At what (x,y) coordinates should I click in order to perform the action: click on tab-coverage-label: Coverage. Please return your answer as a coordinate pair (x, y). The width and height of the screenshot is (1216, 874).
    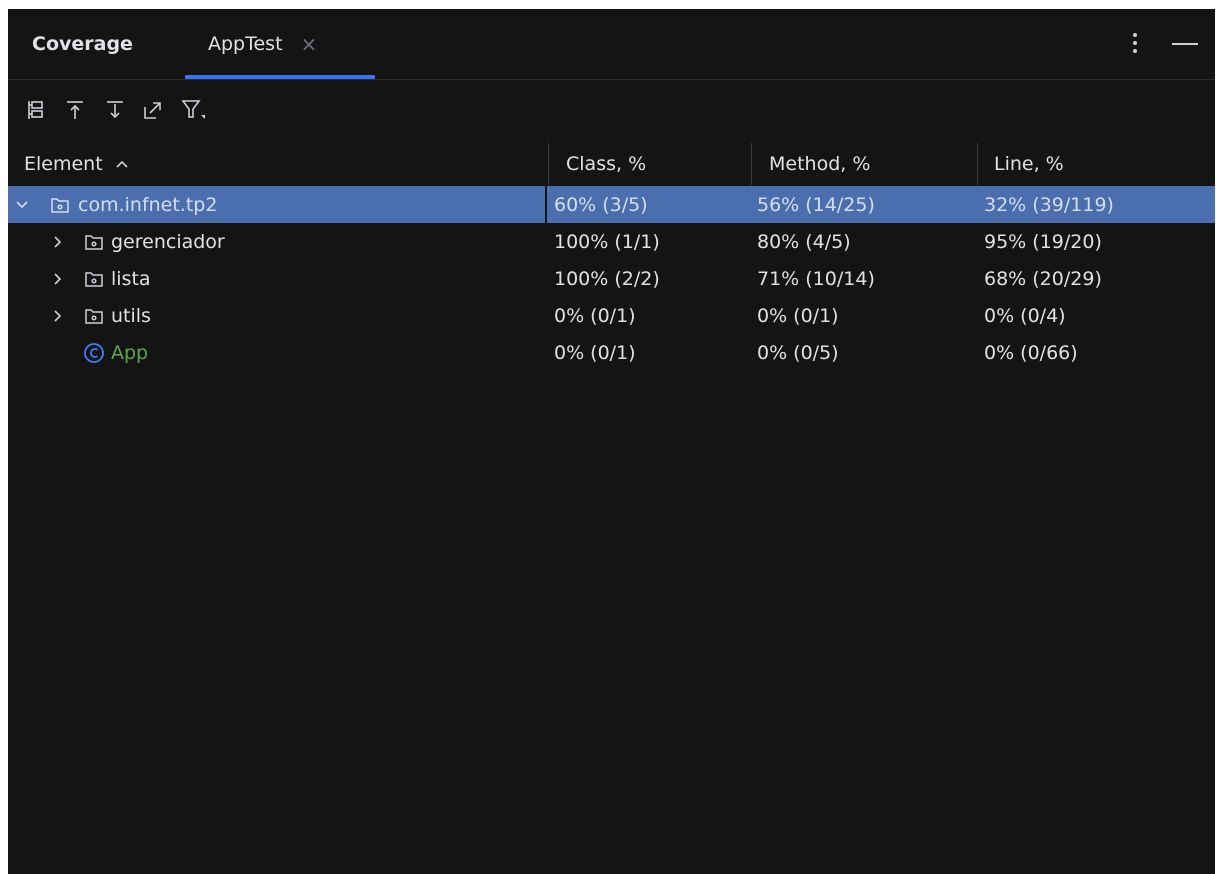
    Looking at the image, I should click on (82, 44).